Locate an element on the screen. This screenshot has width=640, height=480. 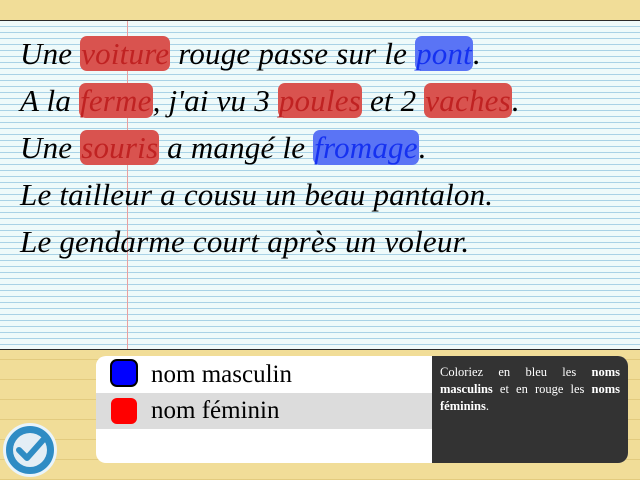
feminine-noun: poules is located at coordinates (319, 100).